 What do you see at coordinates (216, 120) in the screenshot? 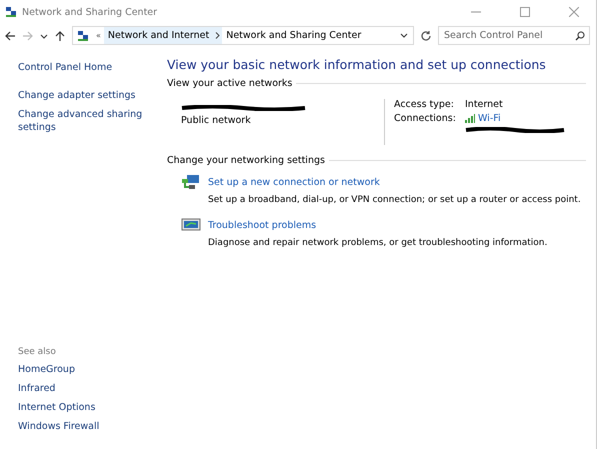
I see `network-type: Public network` at bounding box center [216, 120].